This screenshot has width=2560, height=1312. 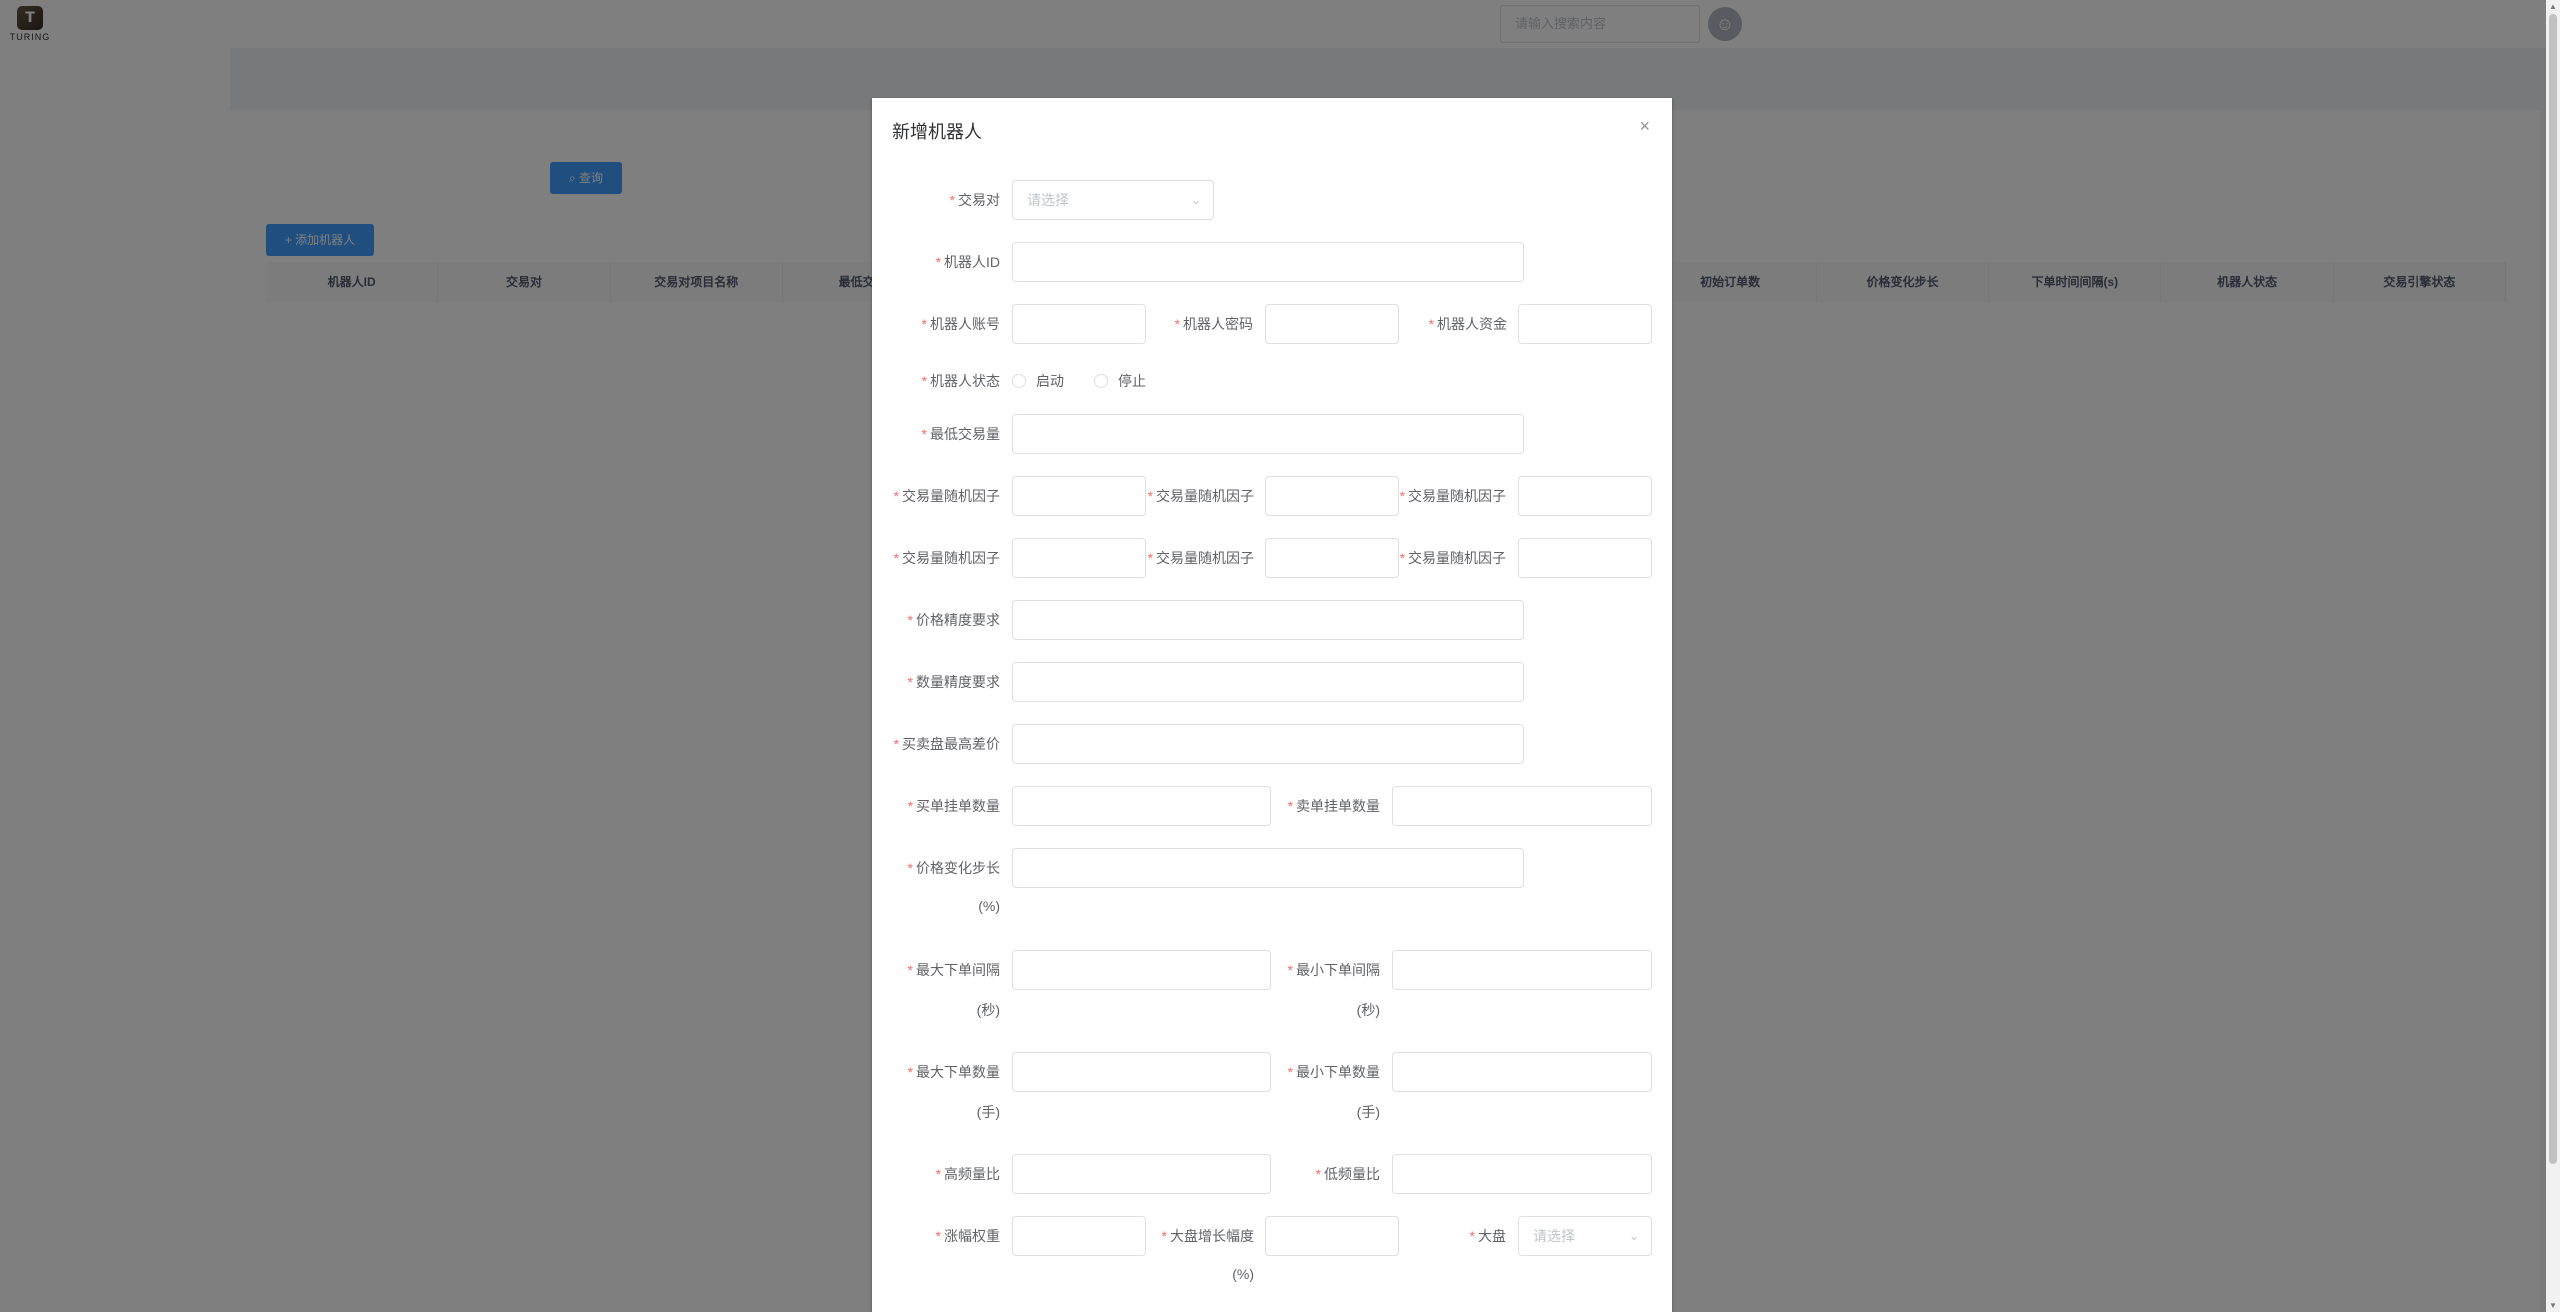 I want to click on label-volume-factor-6: * 交易量随机因子, so click(x=1452, y=558).